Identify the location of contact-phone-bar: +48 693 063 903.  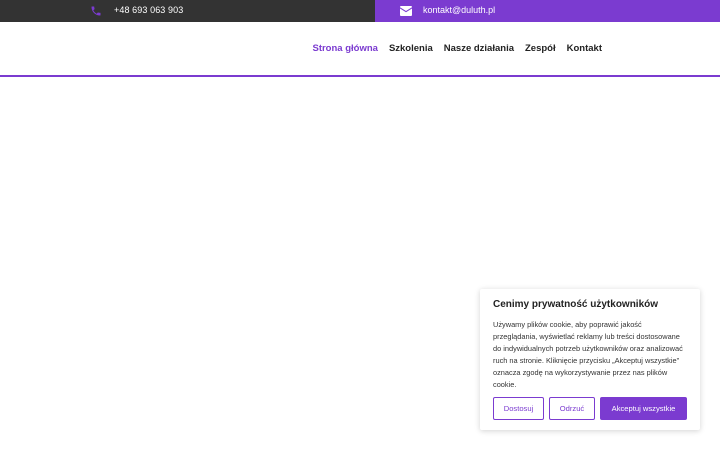
(187, 11).